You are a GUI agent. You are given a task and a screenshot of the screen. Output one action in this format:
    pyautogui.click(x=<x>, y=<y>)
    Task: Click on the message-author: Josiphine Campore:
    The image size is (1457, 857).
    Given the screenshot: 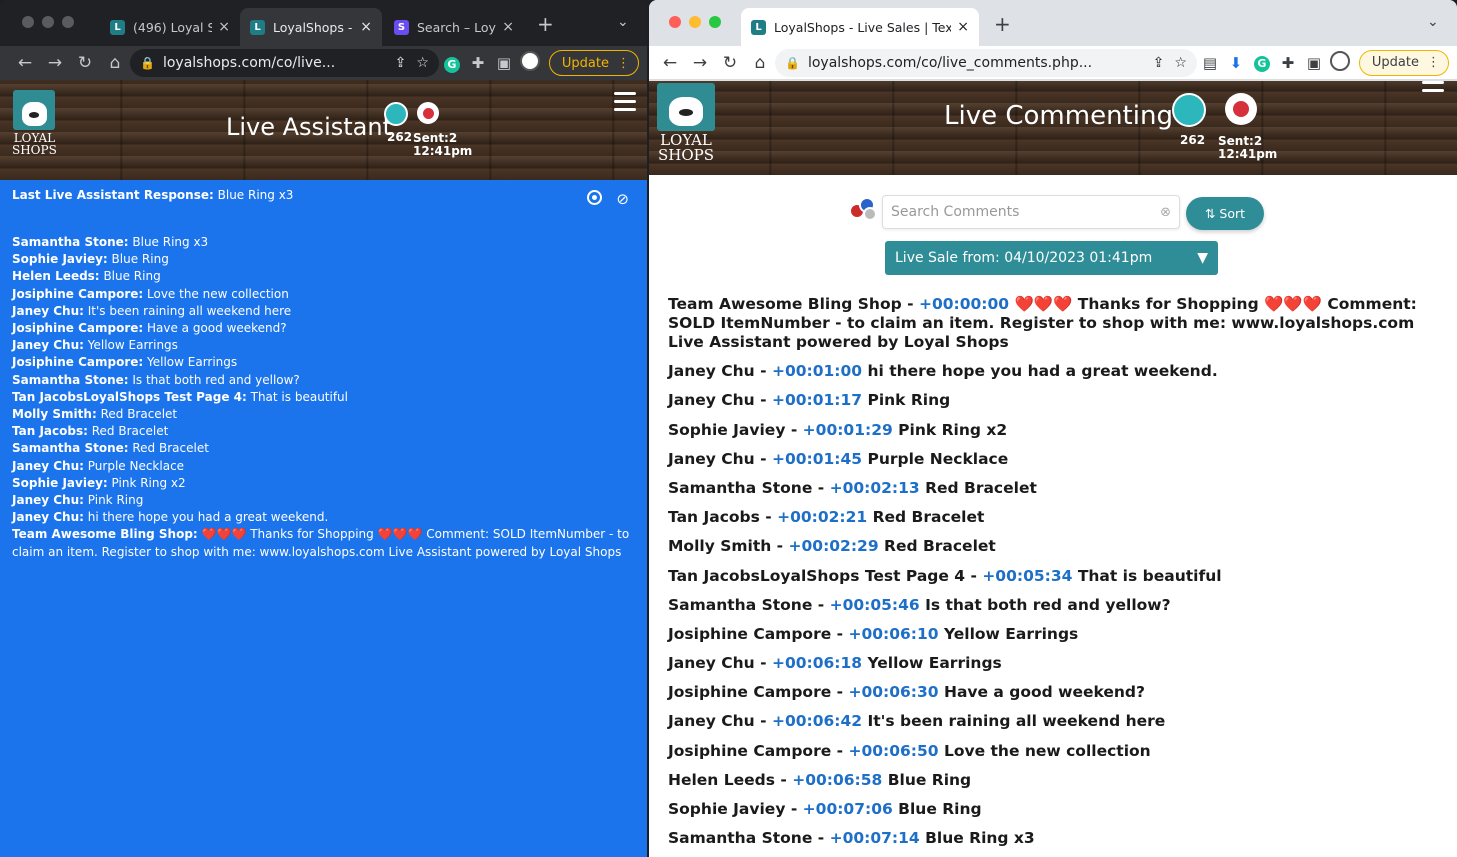 What is the action you would take?
    pyautogui.click(x=78, y=328)
    